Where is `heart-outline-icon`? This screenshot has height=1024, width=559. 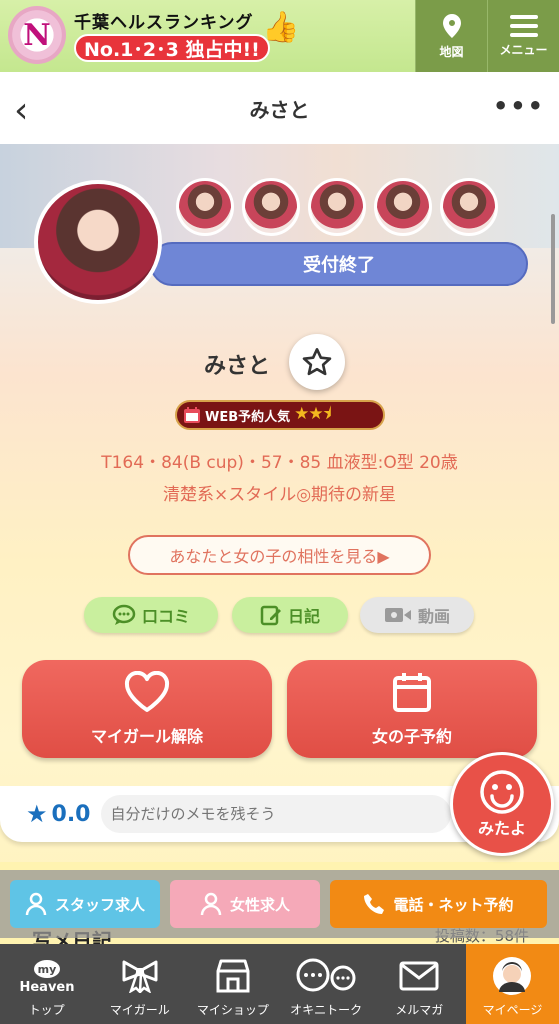
heart-outline-icon is located at coordinates (147, 691).